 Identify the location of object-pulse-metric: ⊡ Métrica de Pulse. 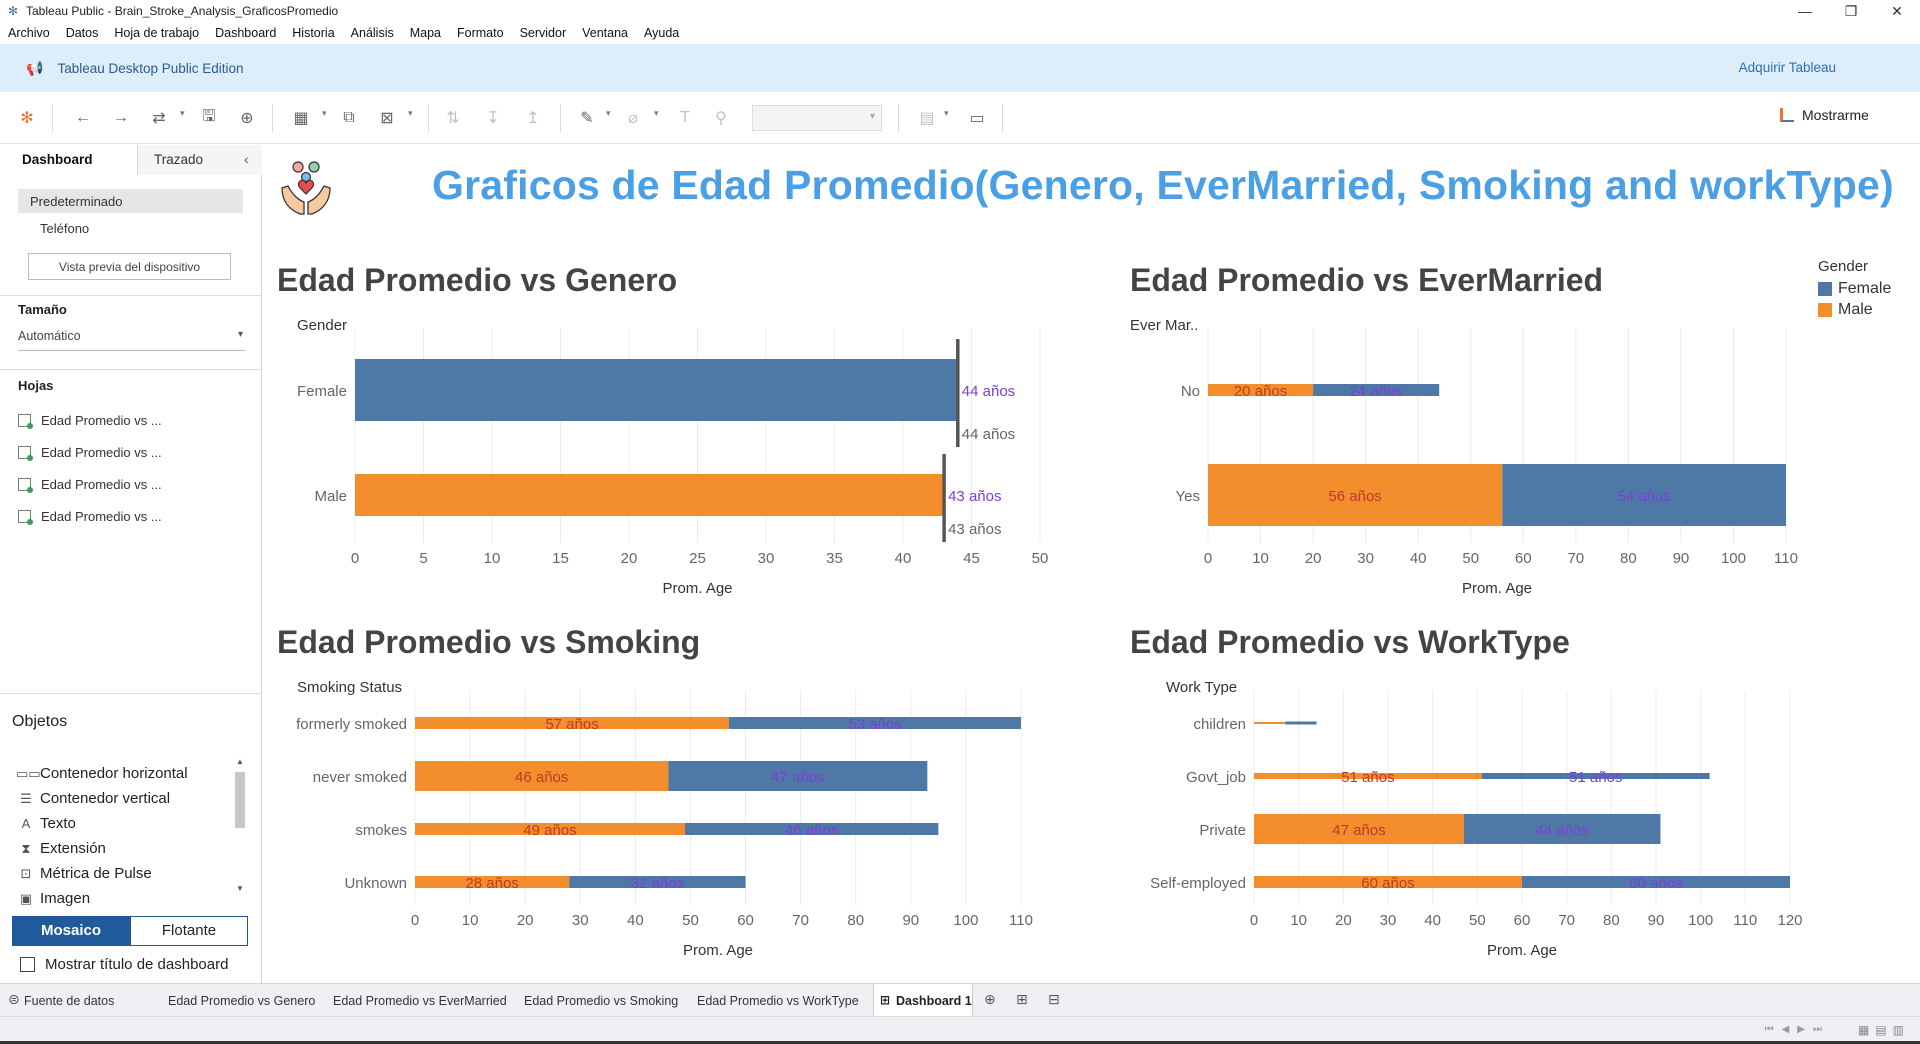
(84, 873).